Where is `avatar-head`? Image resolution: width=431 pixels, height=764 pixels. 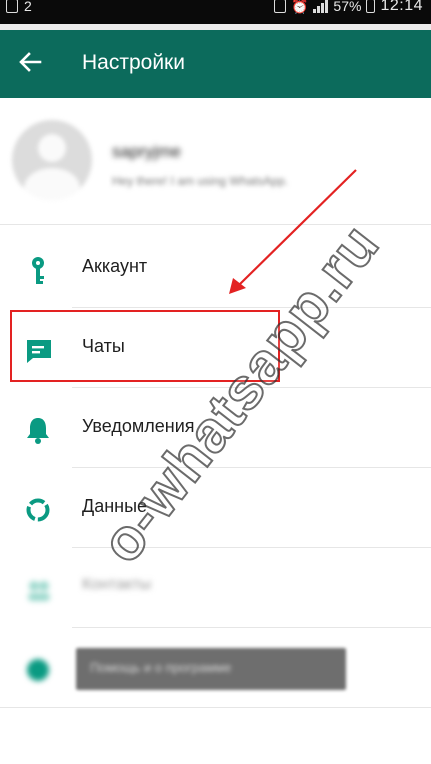 avatar-head is located at coordinates (52, 148).